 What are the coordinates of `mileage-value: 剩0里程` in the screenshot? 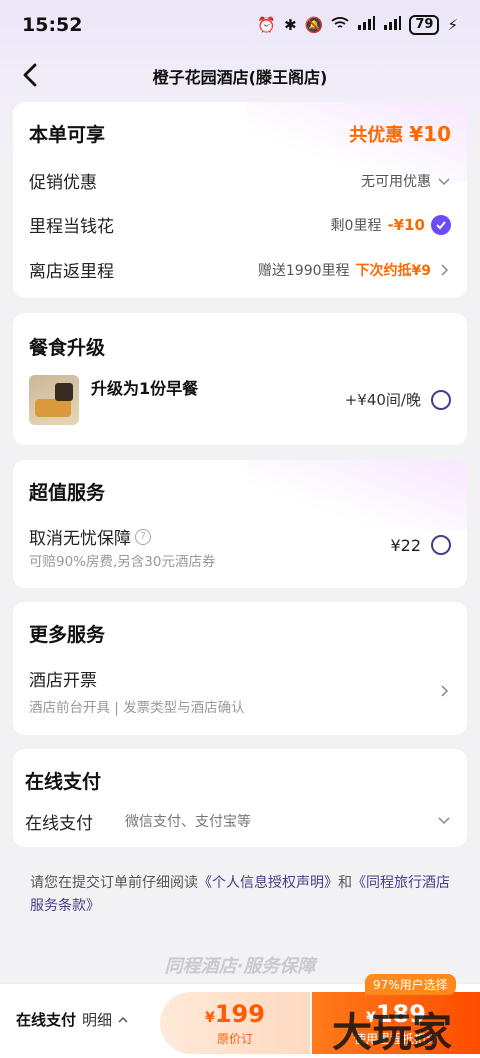 It's located at (356, 225).